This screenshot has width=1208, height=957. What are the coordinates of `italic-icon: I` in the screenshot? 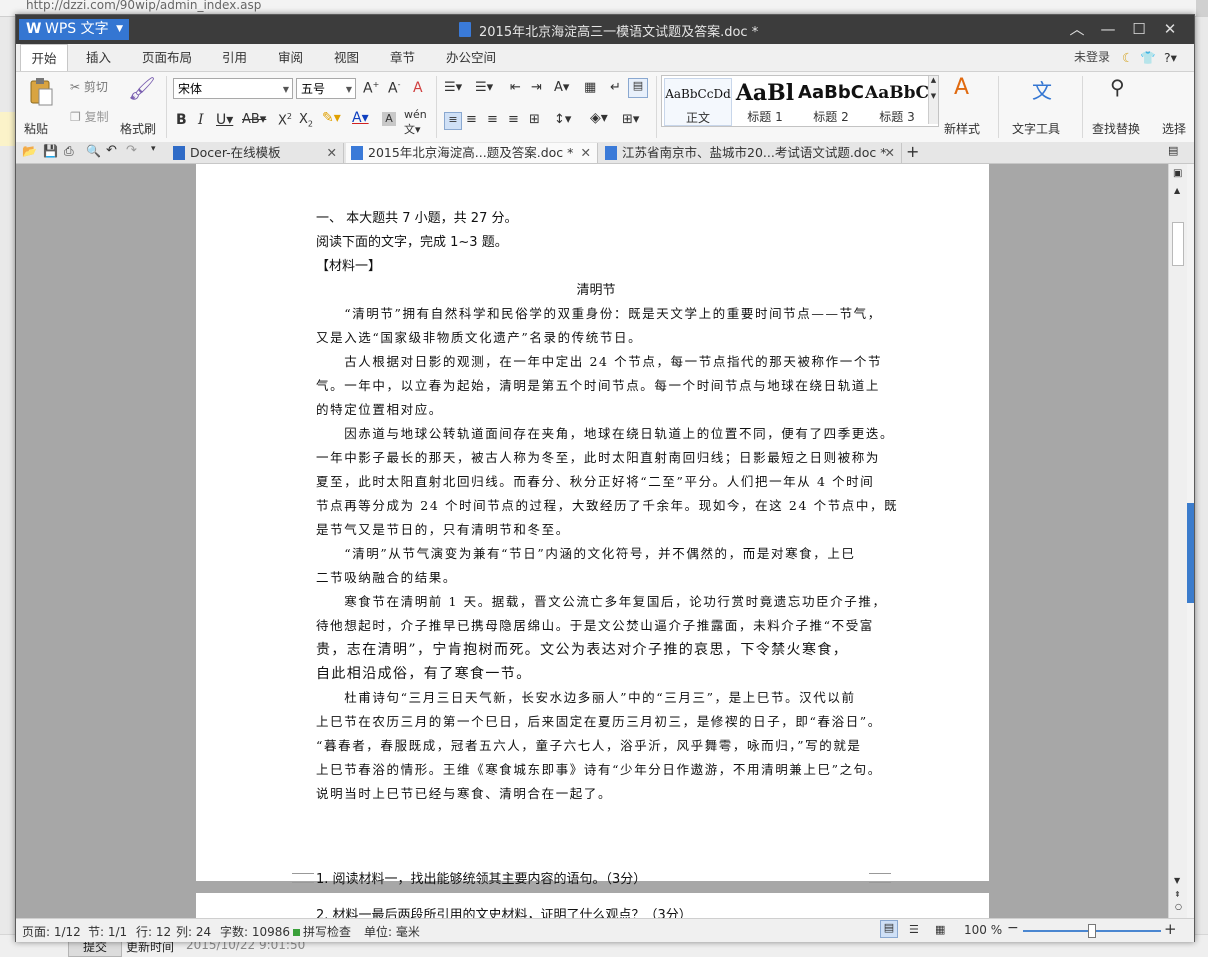 It's located at (201, 120).